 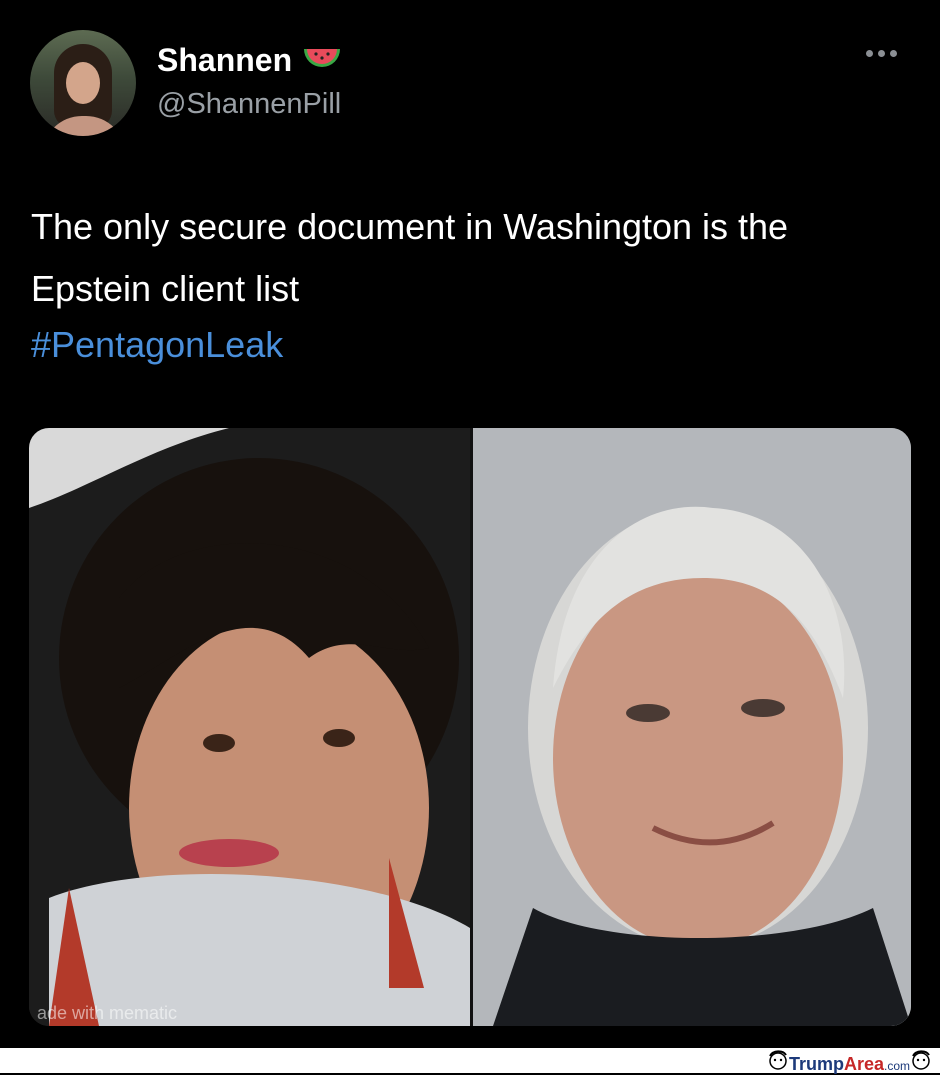 I want to click on avatar-face, so click(x=83, y=83).